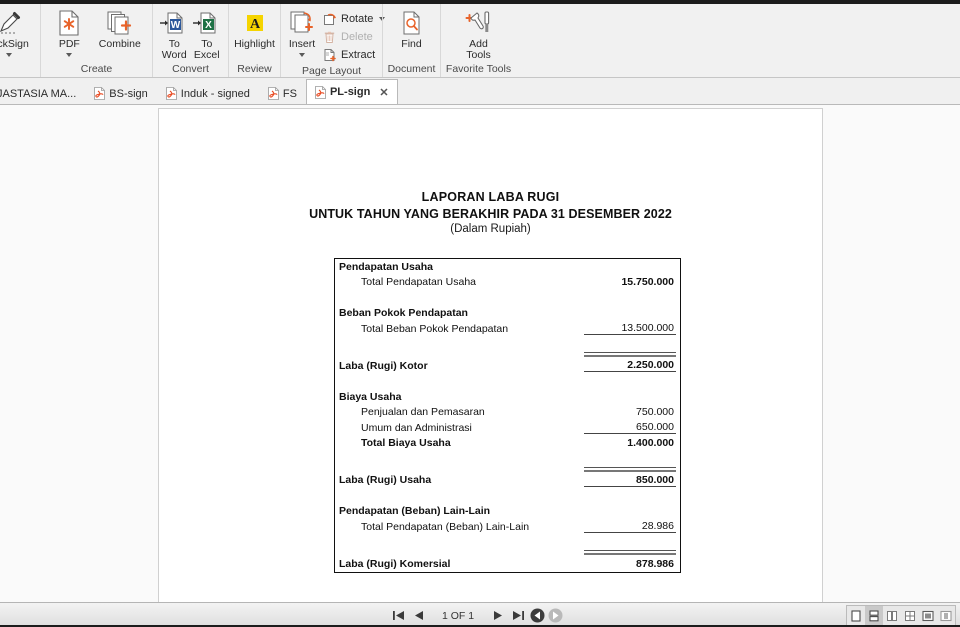  I want to click on delete-button: Delete, so click(353, 36).